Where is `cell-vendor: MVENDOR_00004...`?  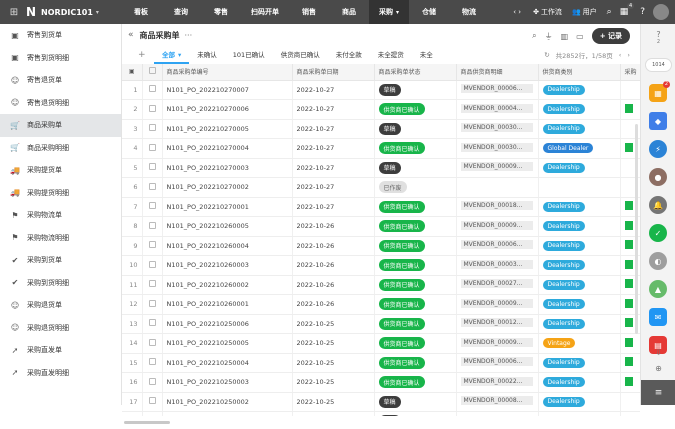
cell-vendor: MVENDOR_00004... is located at coordinates (497, 110).